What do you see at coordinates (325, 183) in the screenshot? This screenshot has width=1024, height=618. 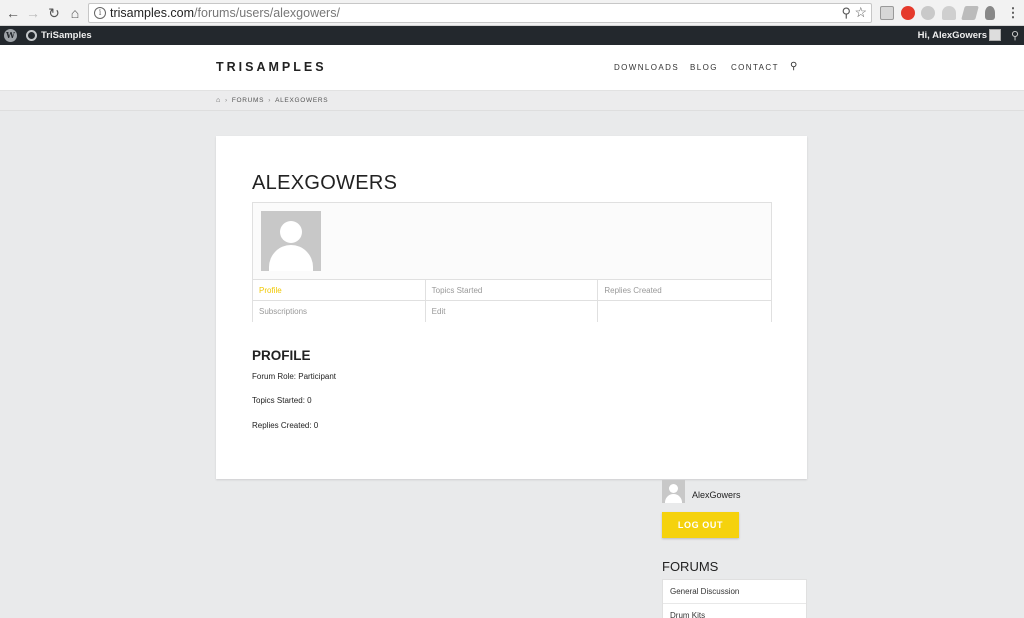 I see `page-title: ALEXGOWERS` at bounding box center [325, 183].